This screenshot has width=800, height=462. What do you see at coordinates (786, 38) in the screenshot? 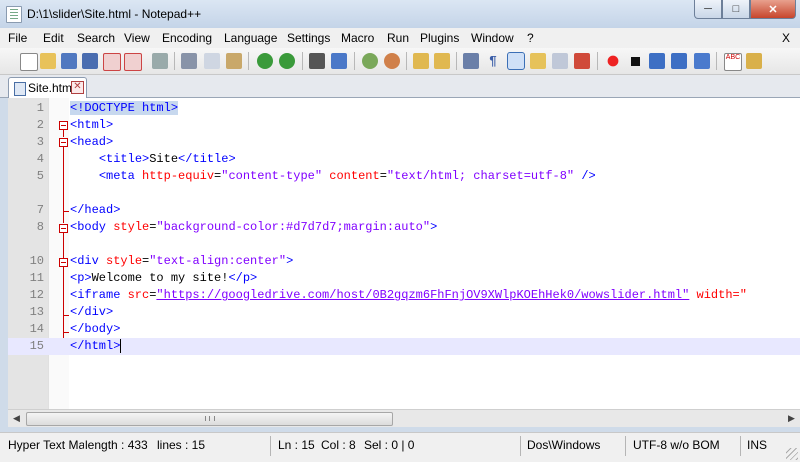
I see `document-close-x: X` at bounding box center [786, 38].